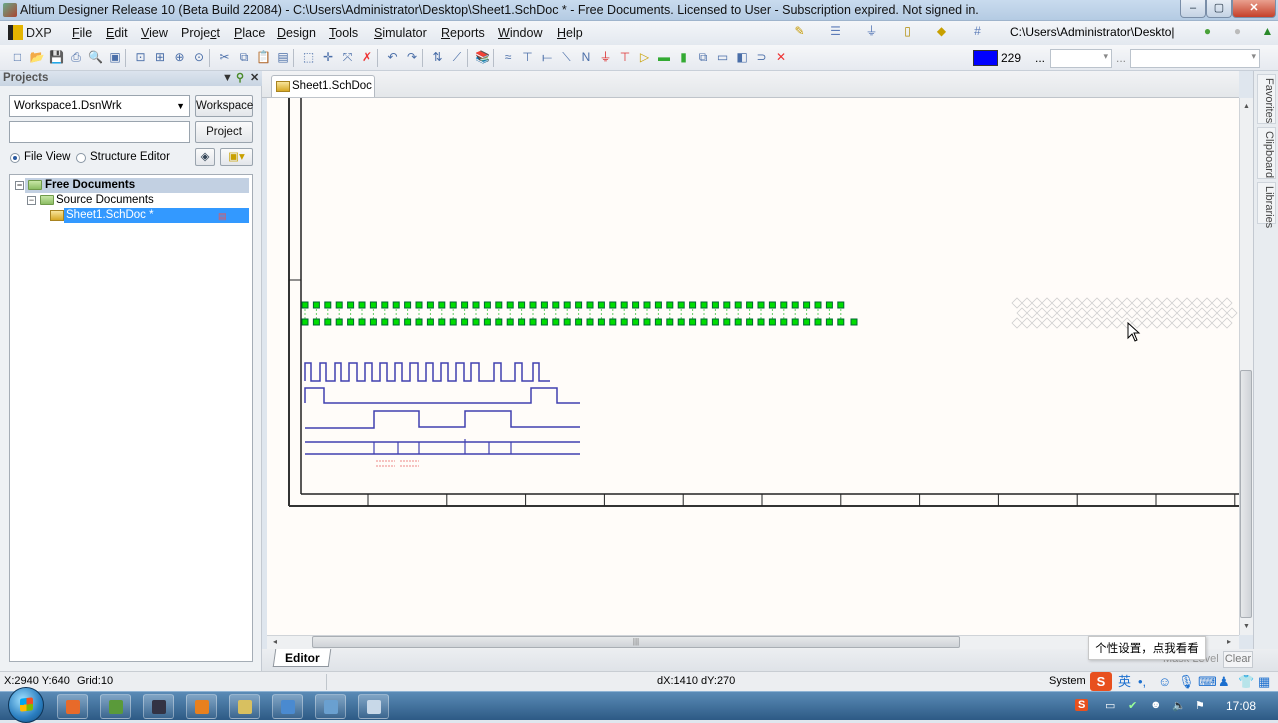 The height and width of the screenshot is (723, 1278). What do you see at coordinates (367, 57) in the screenshot?
I see `clear-filter-icon: ✗` at bounding box center [367, 57].